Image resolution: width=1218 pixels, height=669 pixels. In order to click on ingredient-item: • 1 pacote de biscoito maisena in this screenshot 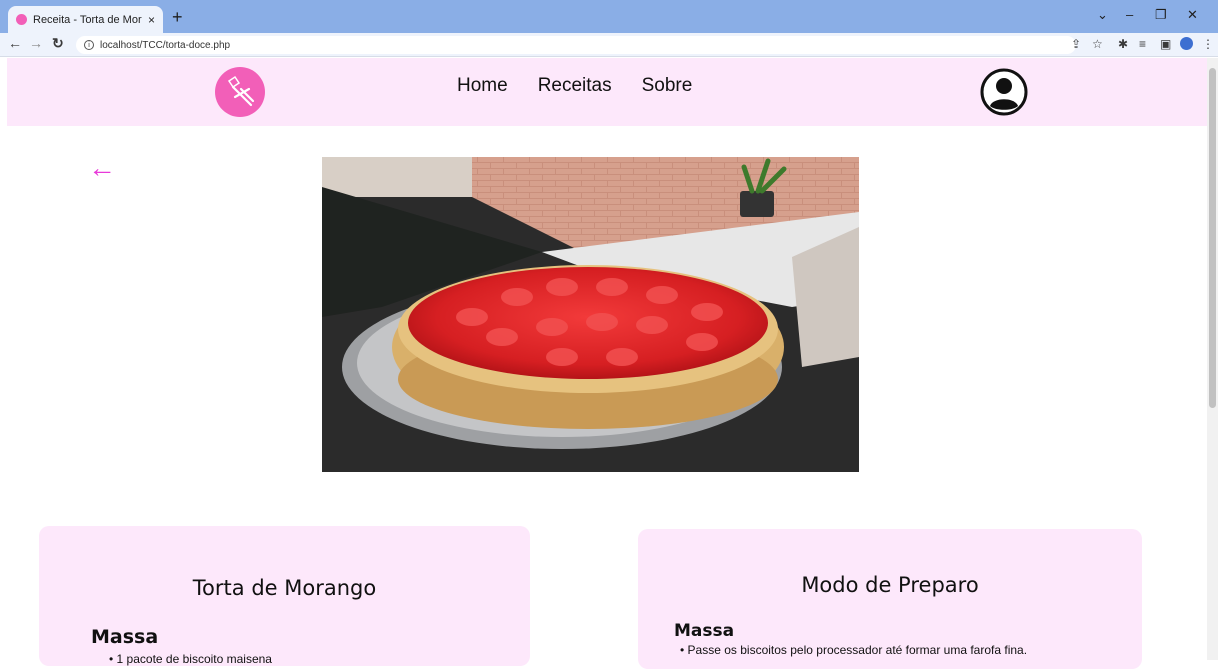, I will do `click(190, 659)`.